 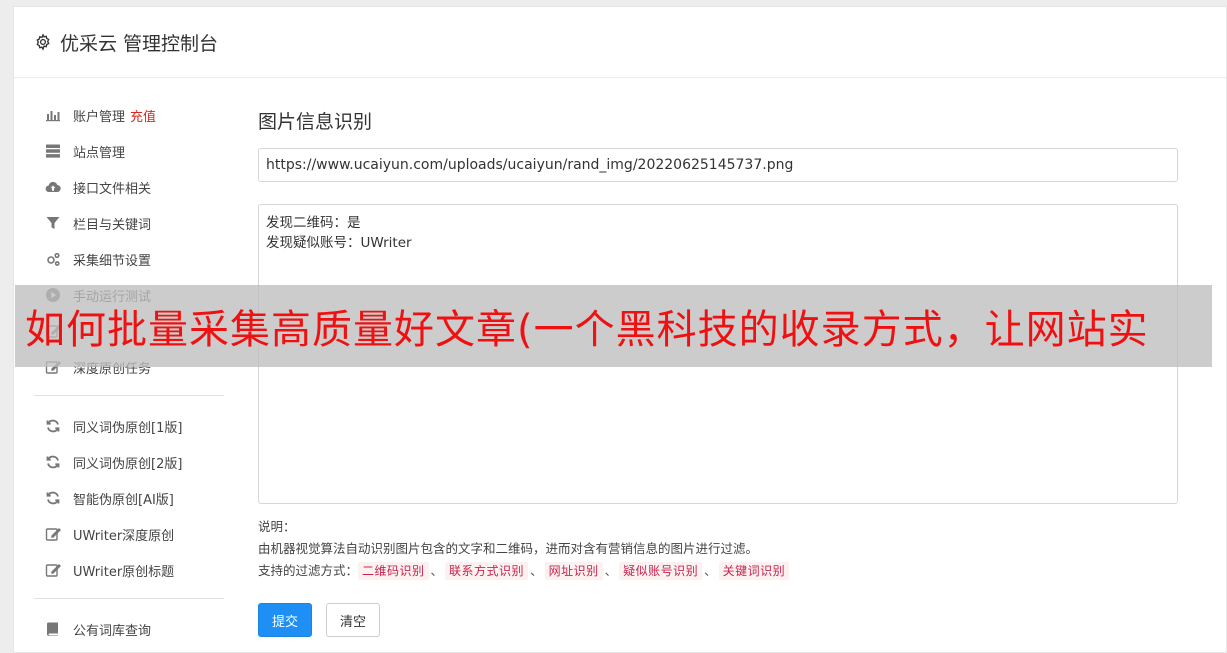 I want to click on clear-button: 清空, so click(x=353, y=620).